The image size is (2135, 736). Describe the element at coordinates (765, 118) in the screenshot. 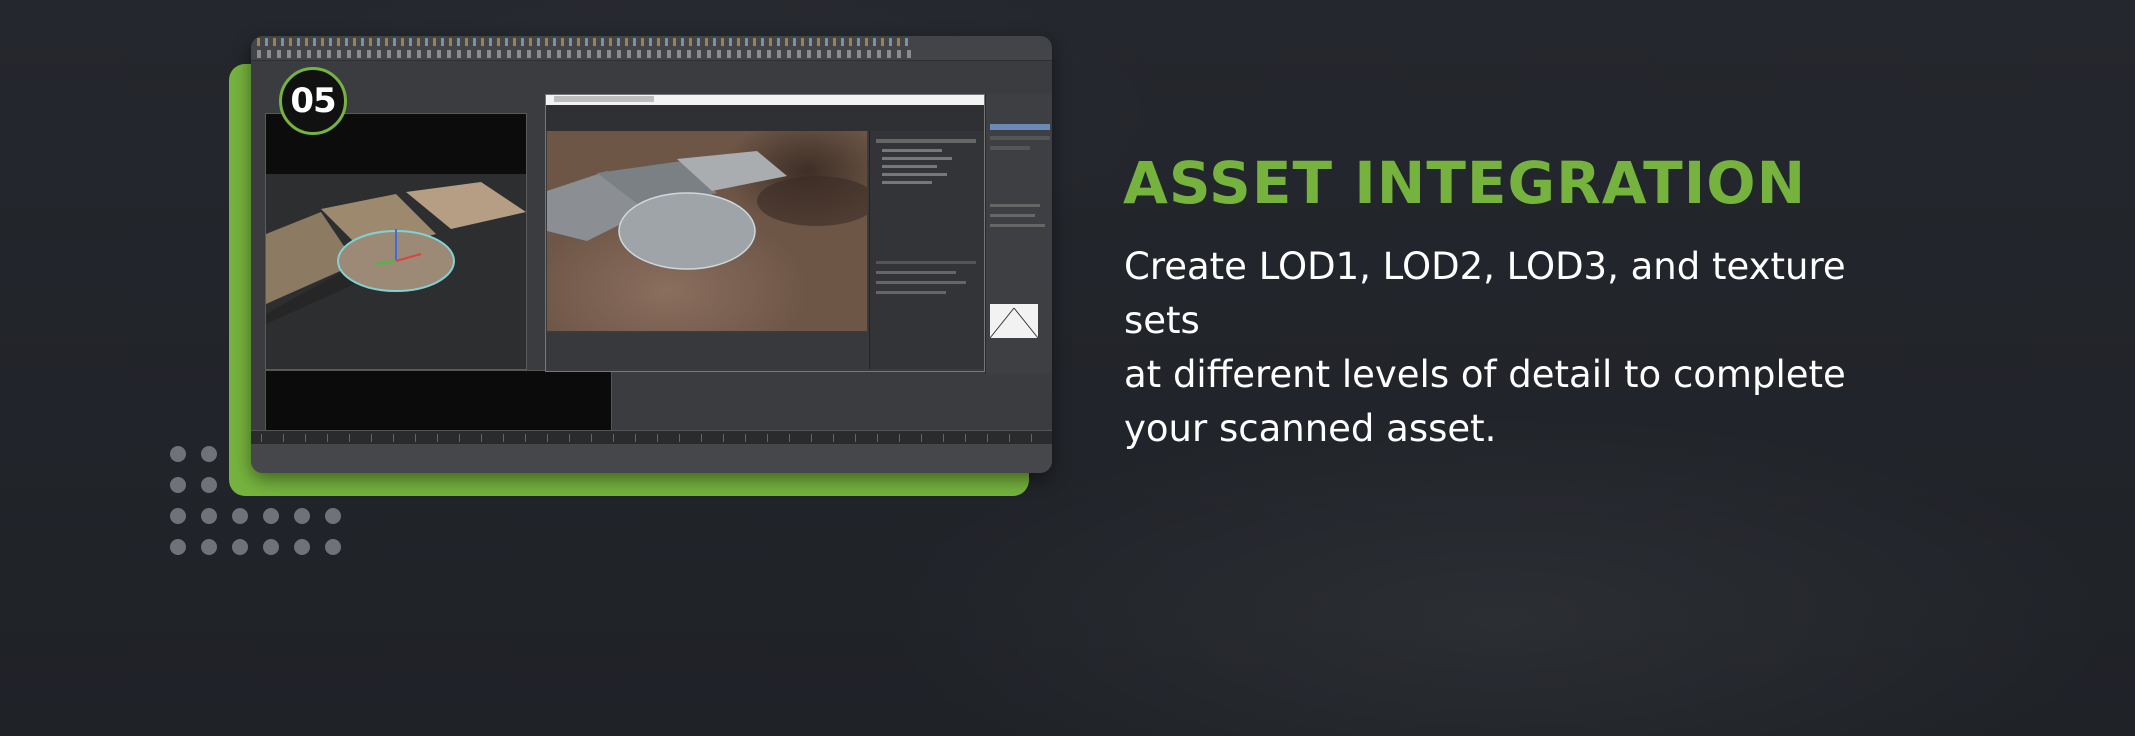

I see `render-window-menubar` at that location.